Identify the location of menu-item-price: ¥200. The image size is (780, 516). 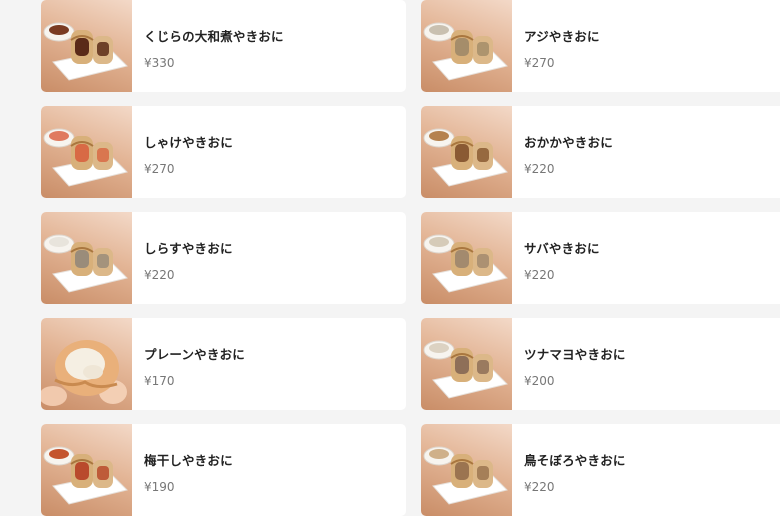
(539, 381).